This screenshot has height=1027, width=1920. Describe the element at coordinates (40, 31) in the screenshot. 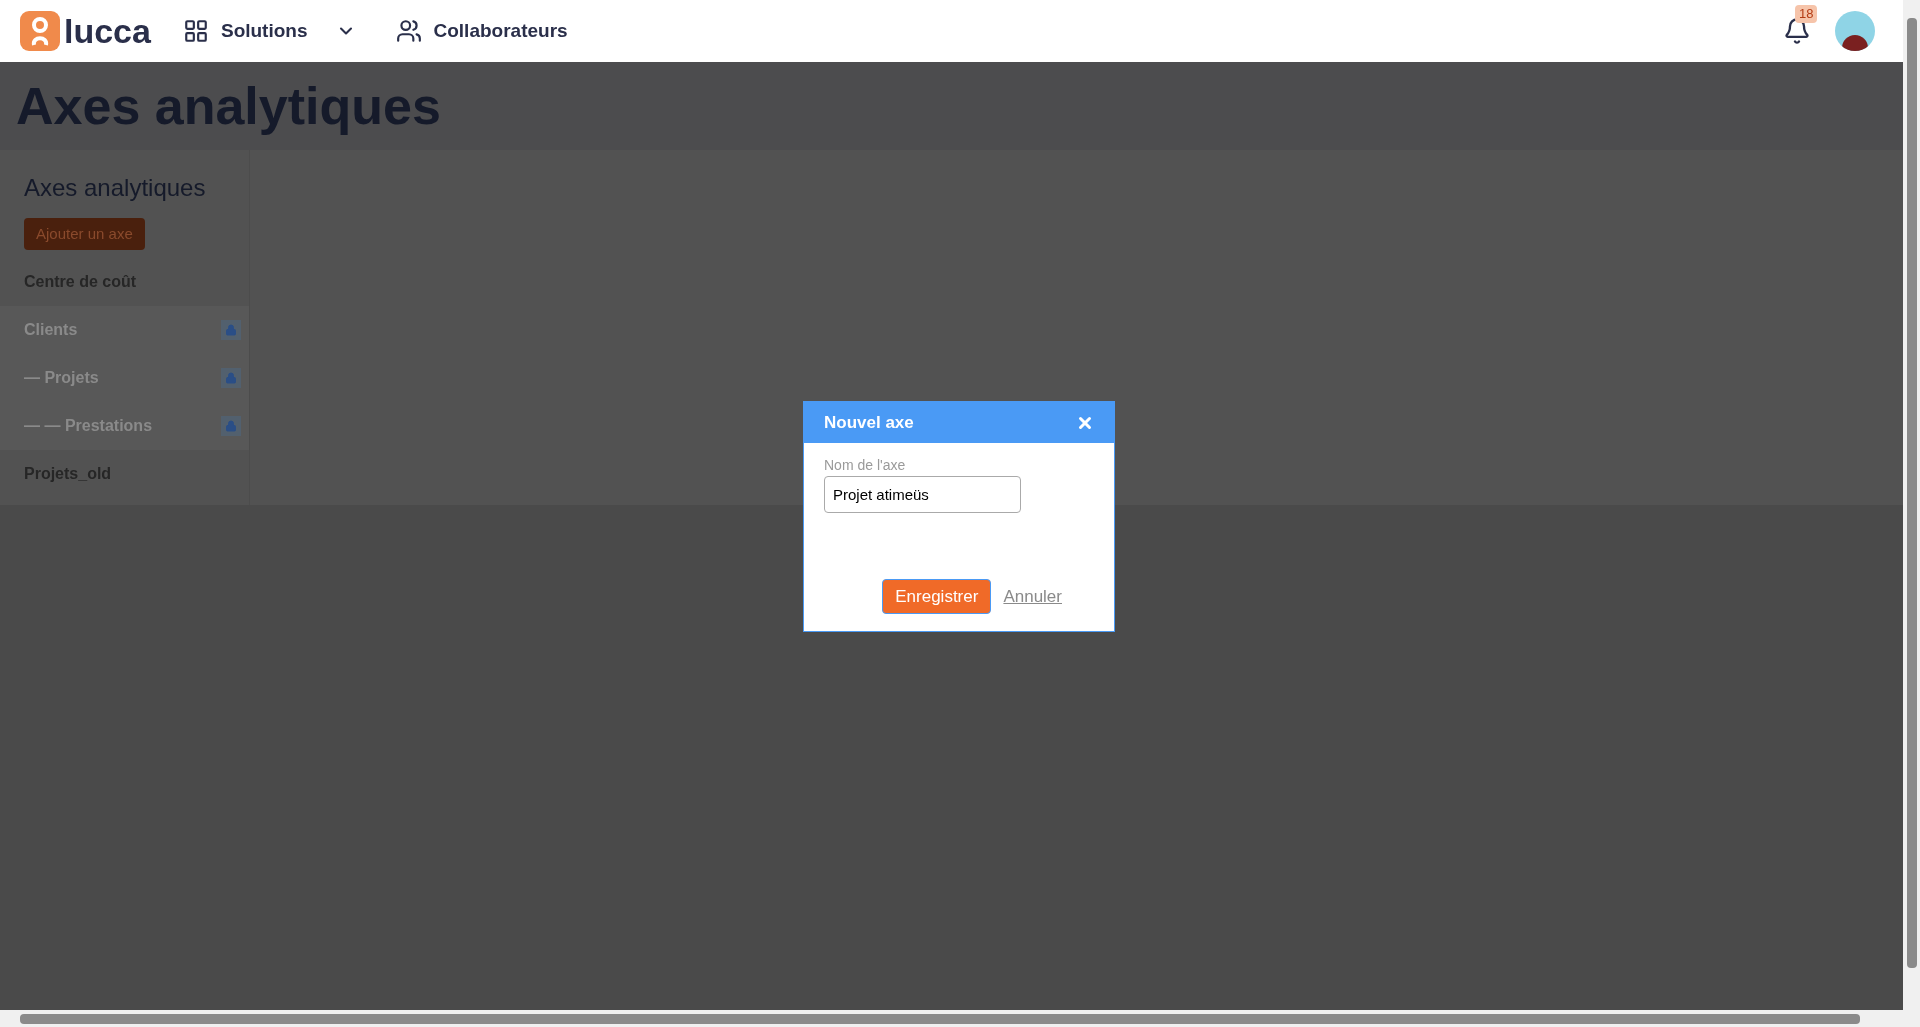

I see `logo-icon` at that location.